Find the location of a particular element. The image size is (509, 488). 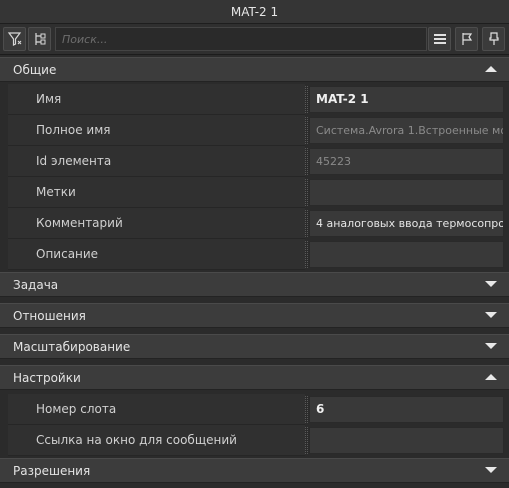

tags-value-field is located at coordinates (406, 192).